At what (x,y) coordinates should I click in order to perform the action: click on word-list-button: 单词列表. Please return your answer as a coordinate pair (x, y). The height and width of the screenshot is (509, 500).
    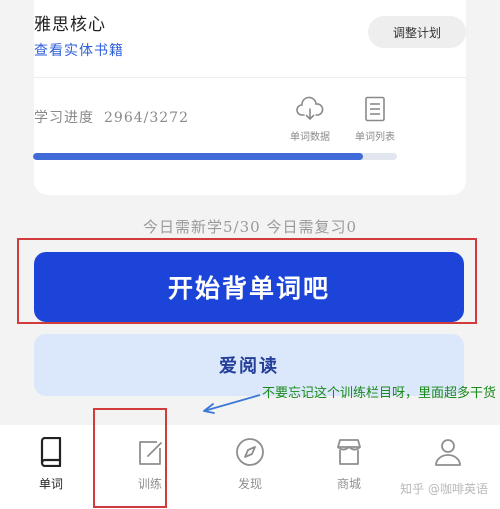
    Looking at the image, I should click on (375, 119).